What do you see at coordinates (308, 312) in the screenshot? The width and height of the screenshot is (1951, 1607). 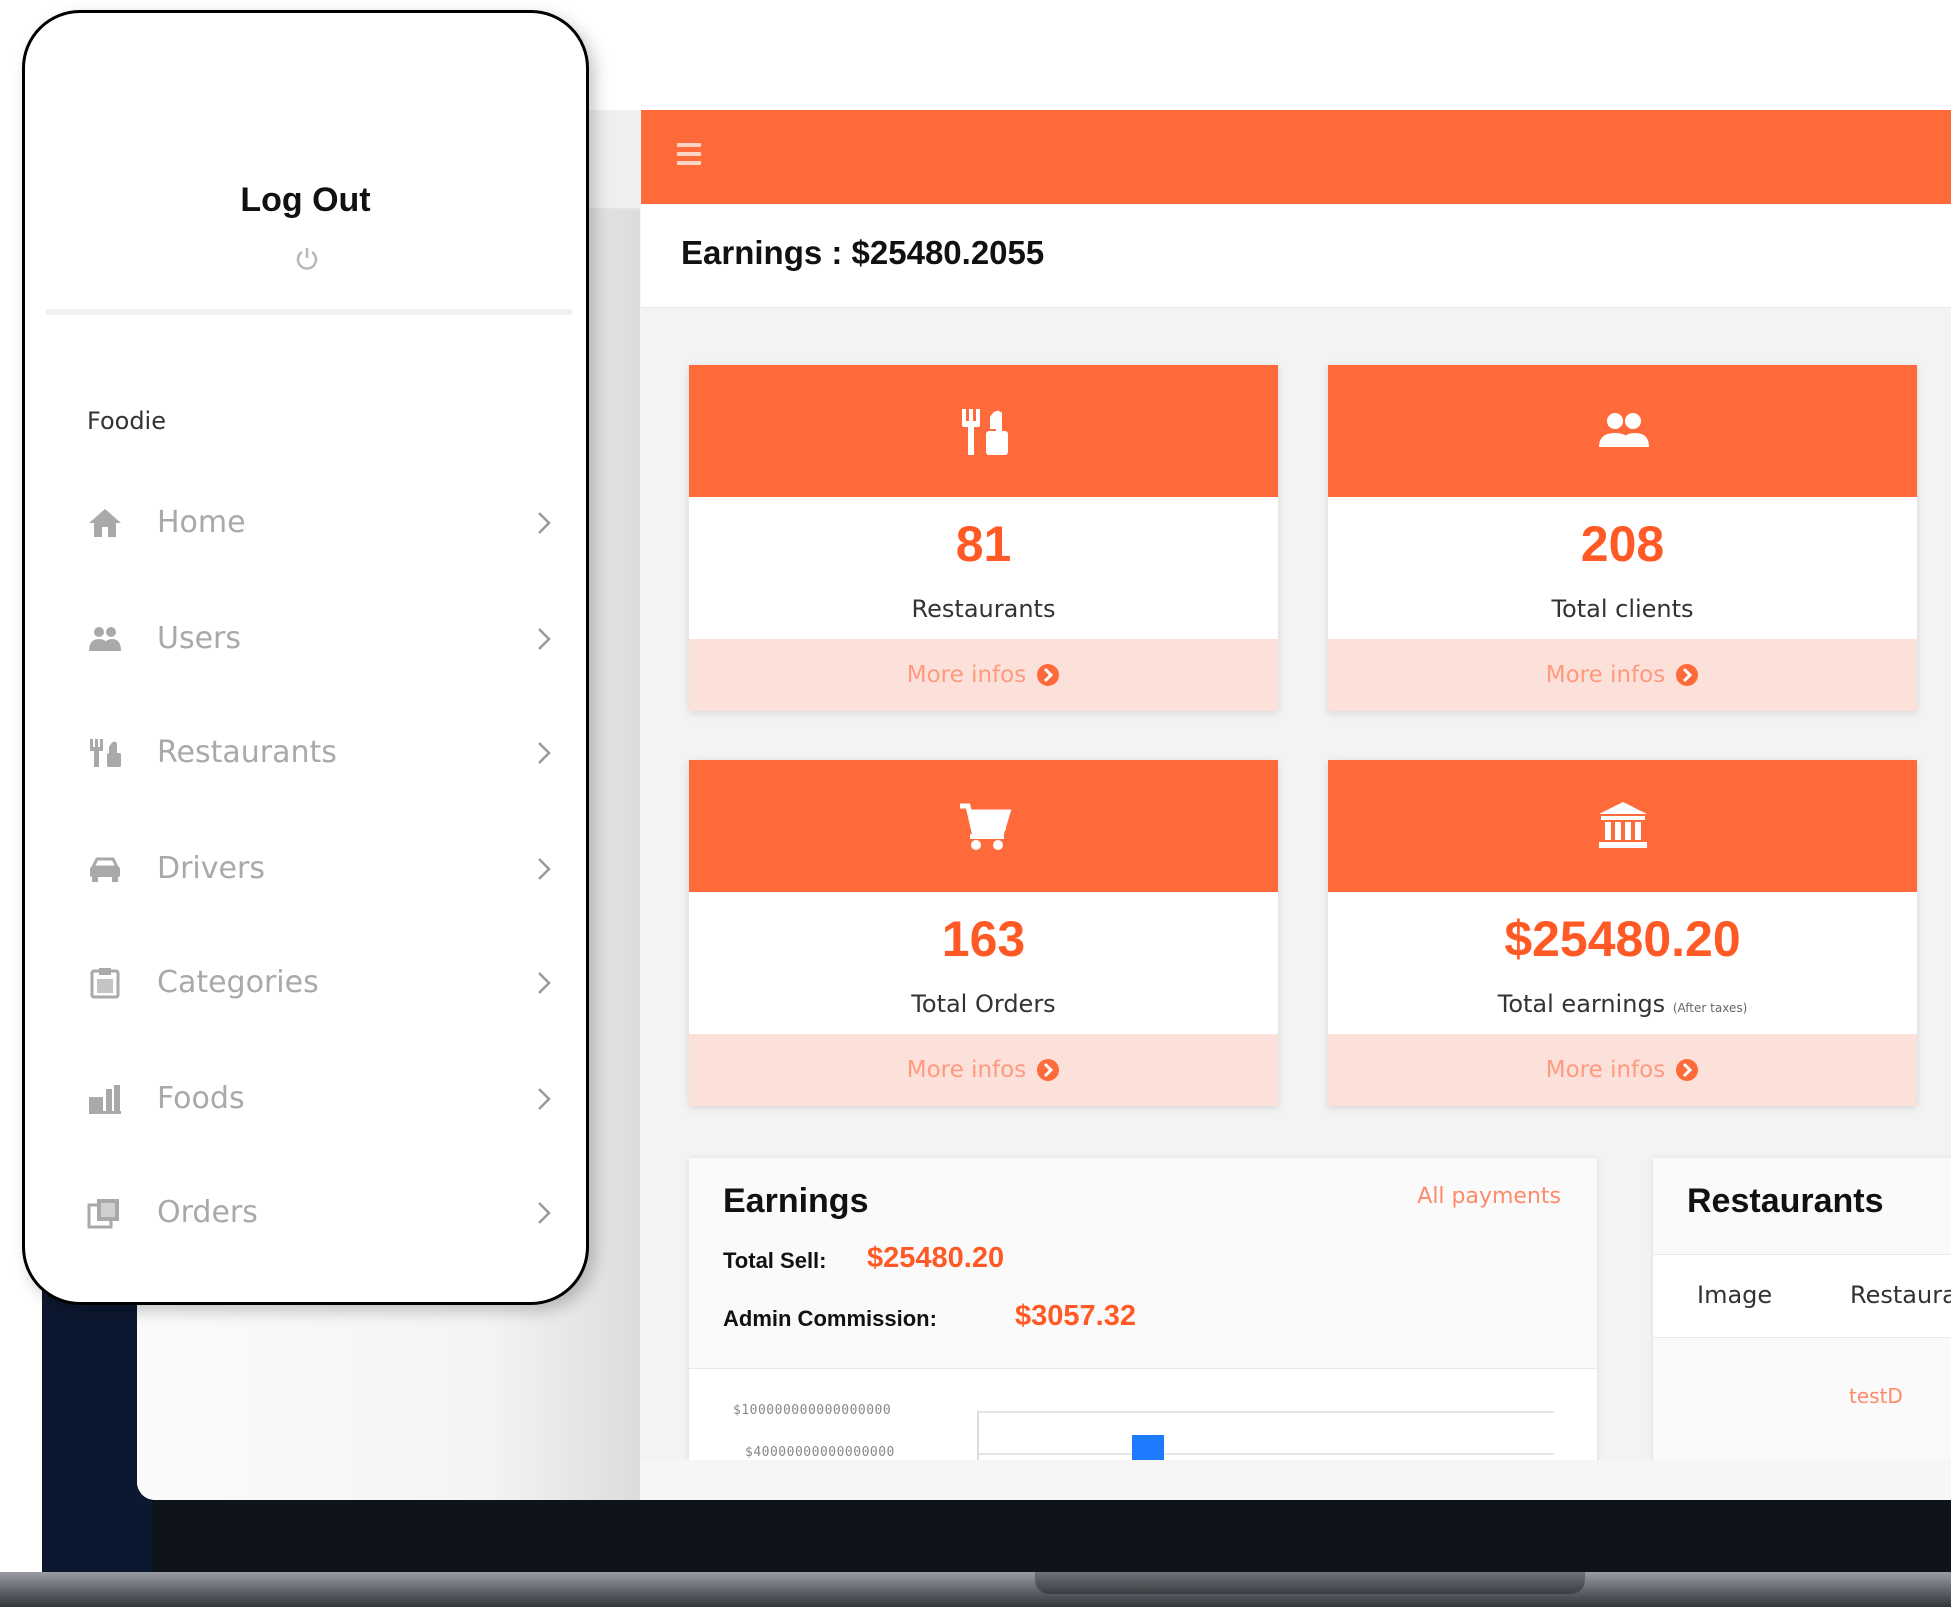 I see `sidebar-divider` at bounding box center [308, 312].